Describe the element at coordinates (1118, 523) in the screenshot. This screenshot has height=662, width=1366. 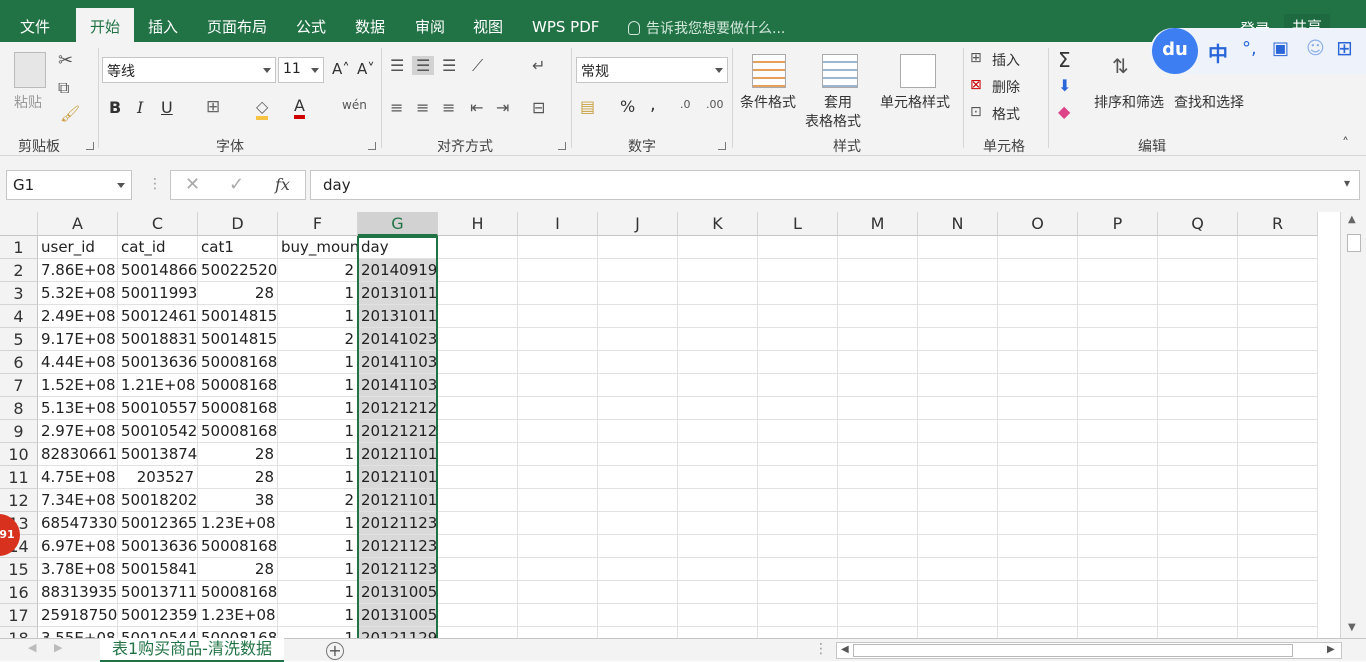
I see `cell-p13` at that location.